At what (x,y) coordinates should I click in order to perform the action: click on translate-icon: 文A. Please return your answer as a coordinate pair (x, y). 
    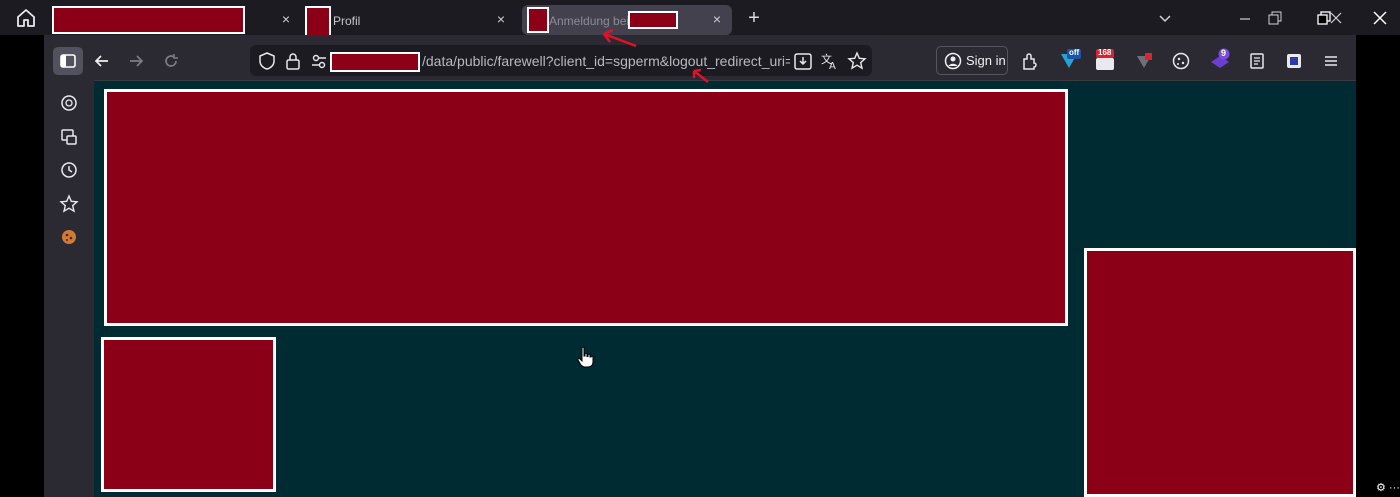
    Looking at the image, I should click on (830, 61).